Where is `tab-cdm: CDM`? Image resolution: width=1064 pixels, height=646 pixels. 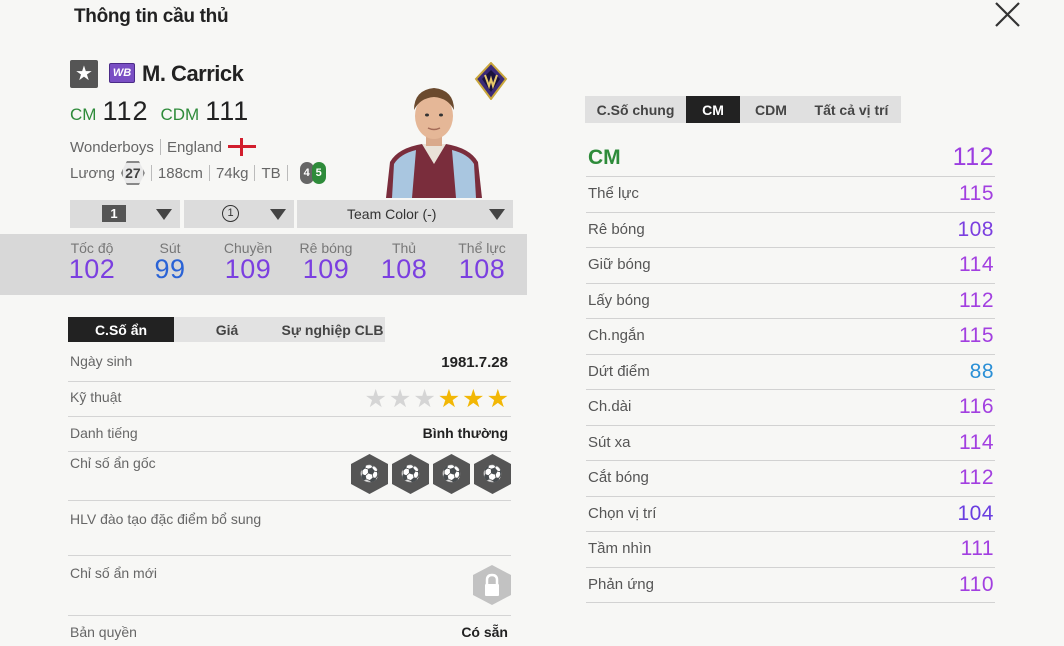 tab-cdm: CDM is located at coordinates (771, 109).